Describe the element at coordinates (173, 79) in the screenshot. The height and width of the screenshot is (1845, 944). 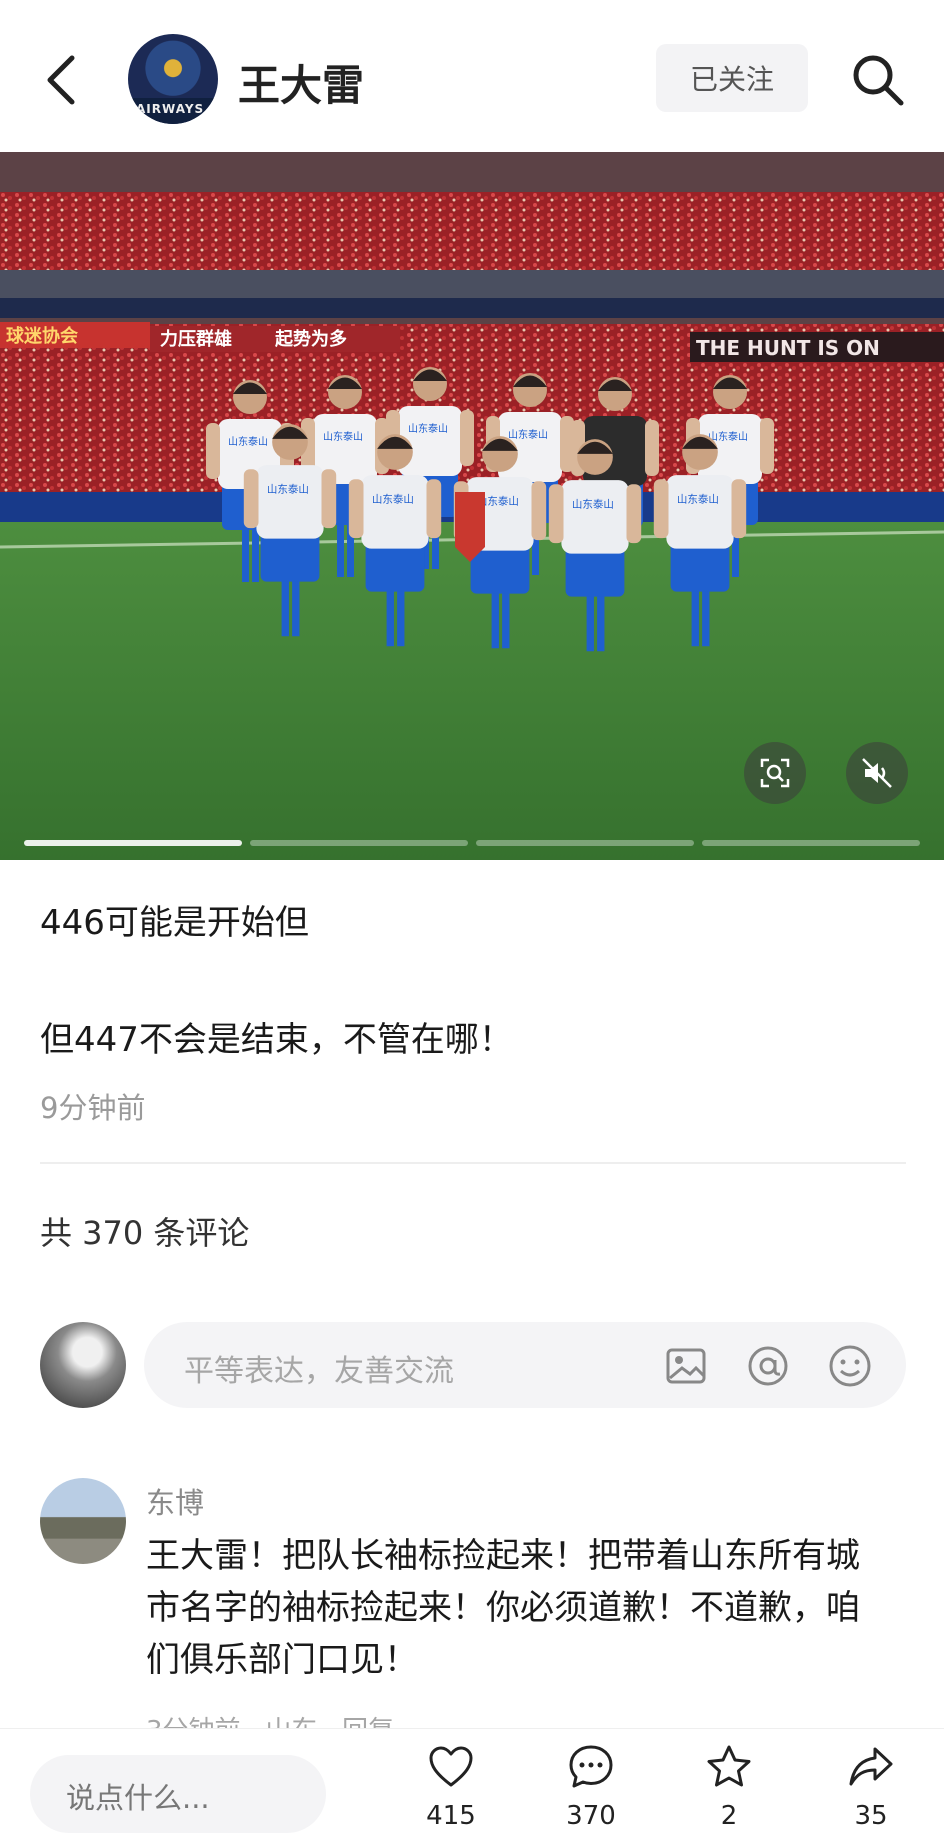
I see `author-avatar: AIRWAYS` at that location.